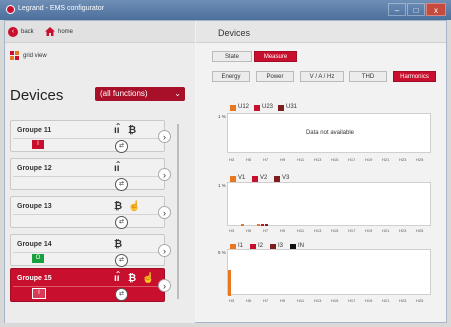 Image resolution: width=451 pixels, height=327 pixels. Describe the element at coordinates (87, 136) in the screenshot. I see `device-card-groupe-11: Groupe 11 ıı̂ ₿ I ⇄` at that location.